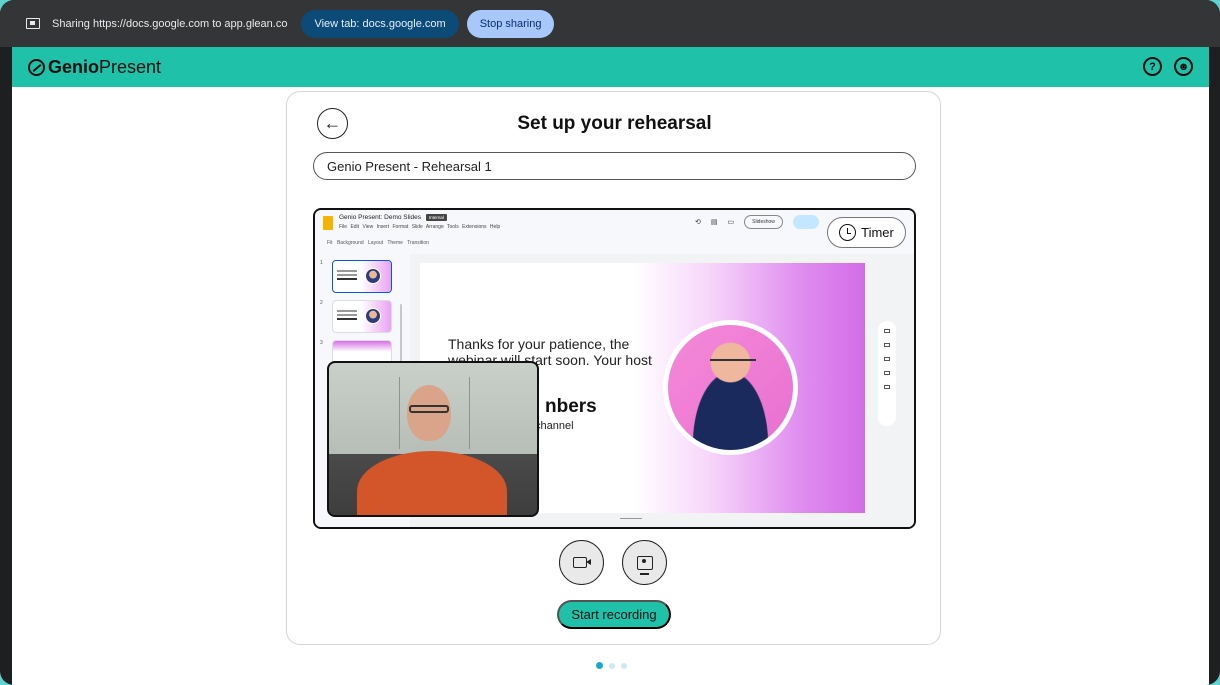 The width and height of the screenshot is (1220, 685). What do you see at coordinates (33, 23) in the screenshot?
I see `screen-share-icon` at bounding box center [33, 23].